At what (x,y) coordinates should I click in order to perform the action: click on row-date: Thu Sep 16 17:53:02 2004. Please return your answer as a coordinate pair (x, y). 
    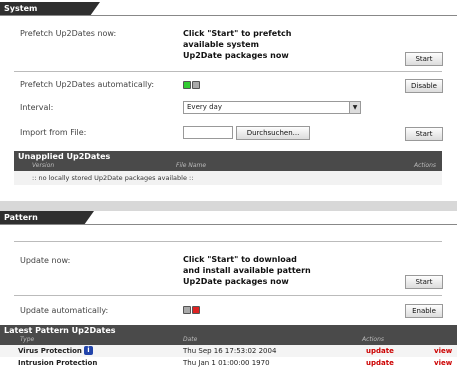
    Looking at the image, I should click on (230, 351).